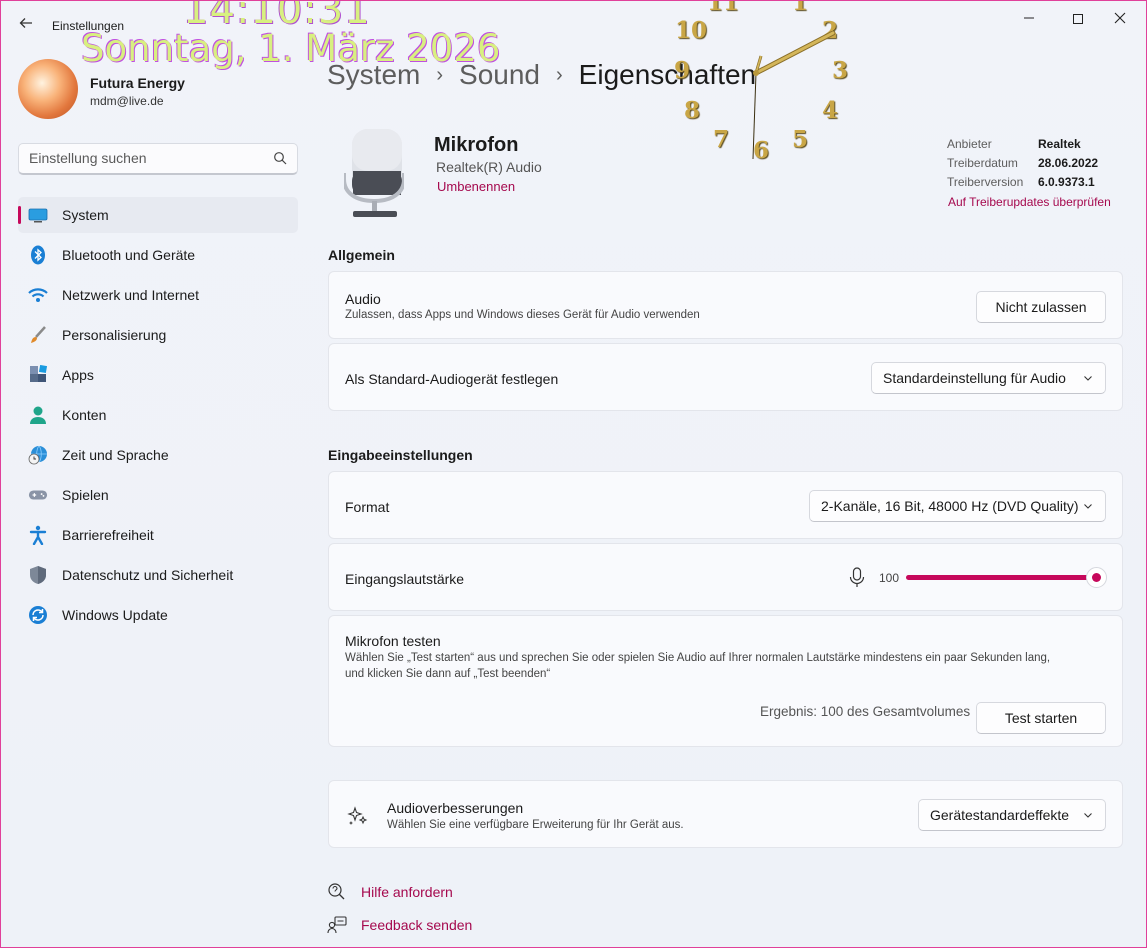  Describe the element at coordinates (476, 145) in the screenshot. I see `device-name: Mikrofon` at that location.